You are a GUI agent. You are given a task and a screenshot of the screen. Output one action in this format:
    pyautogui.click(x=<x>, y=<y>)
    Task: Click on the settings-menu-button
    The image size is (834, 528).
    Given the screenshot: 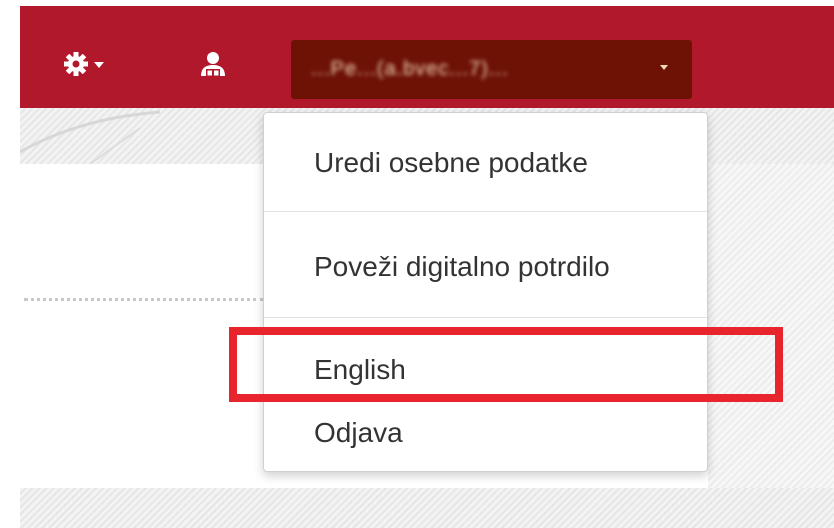 What is the action you would take?
    pyautogui.click(x=92, y=65)
    